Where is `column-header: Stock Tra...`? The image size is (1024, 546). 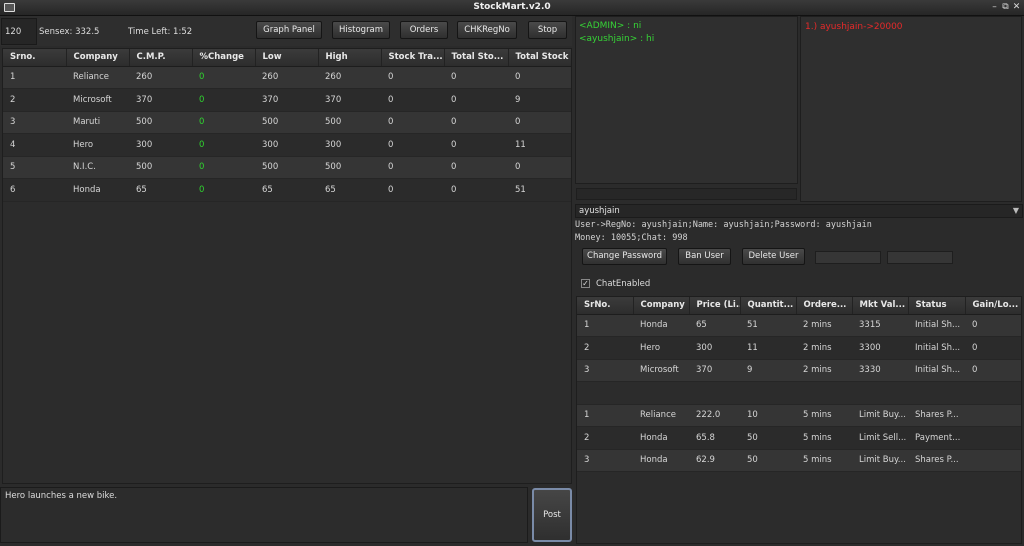
column-header: Stock Tra... is located at coordinates (413, 58).